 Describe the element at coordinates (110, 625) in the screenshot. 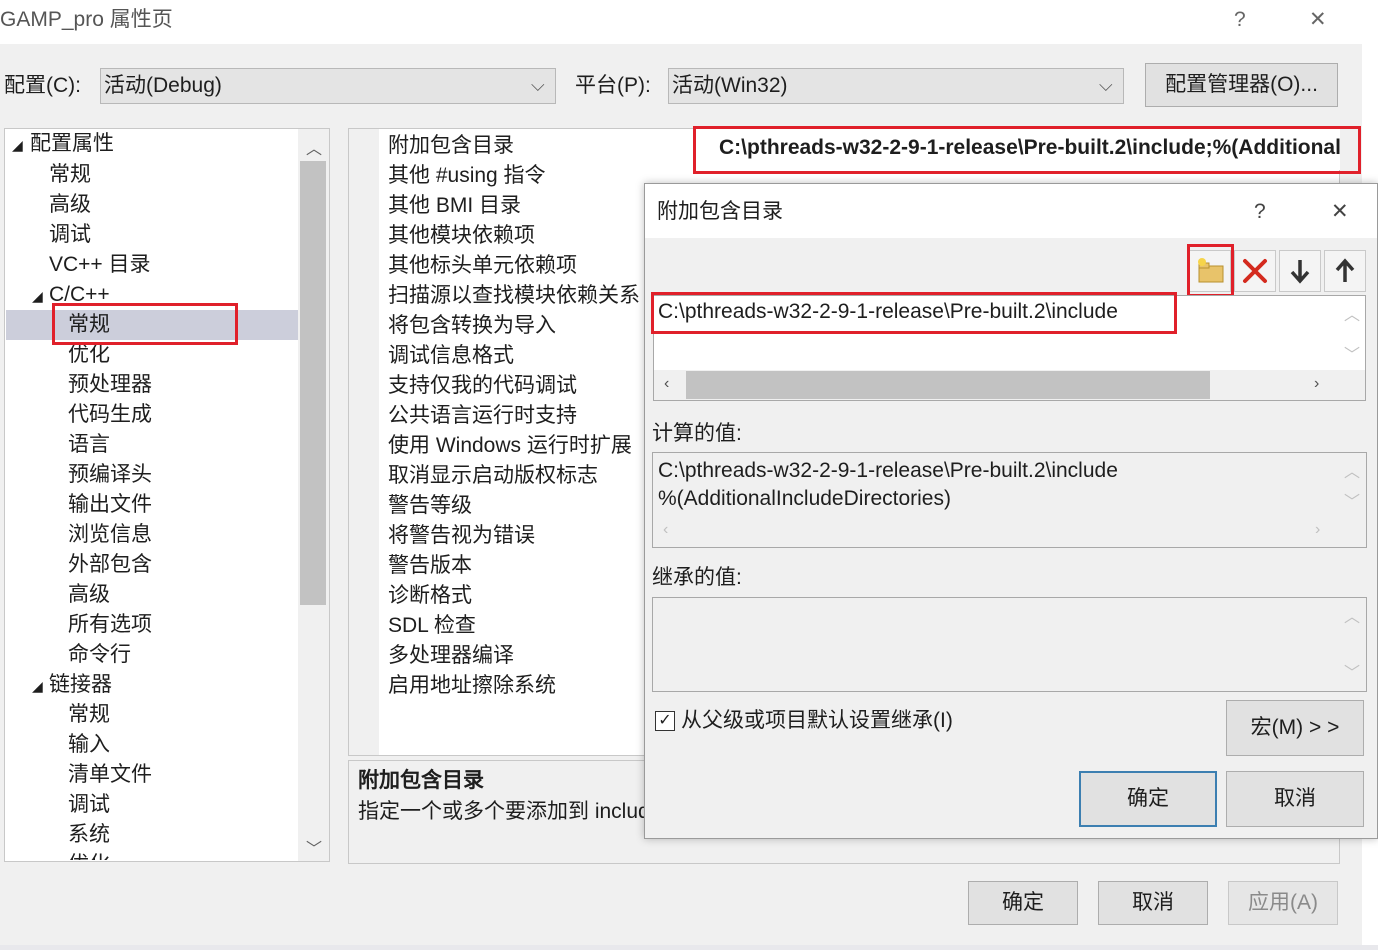

I see `tree-item-cpp-all-options: 所有选项` at that location.